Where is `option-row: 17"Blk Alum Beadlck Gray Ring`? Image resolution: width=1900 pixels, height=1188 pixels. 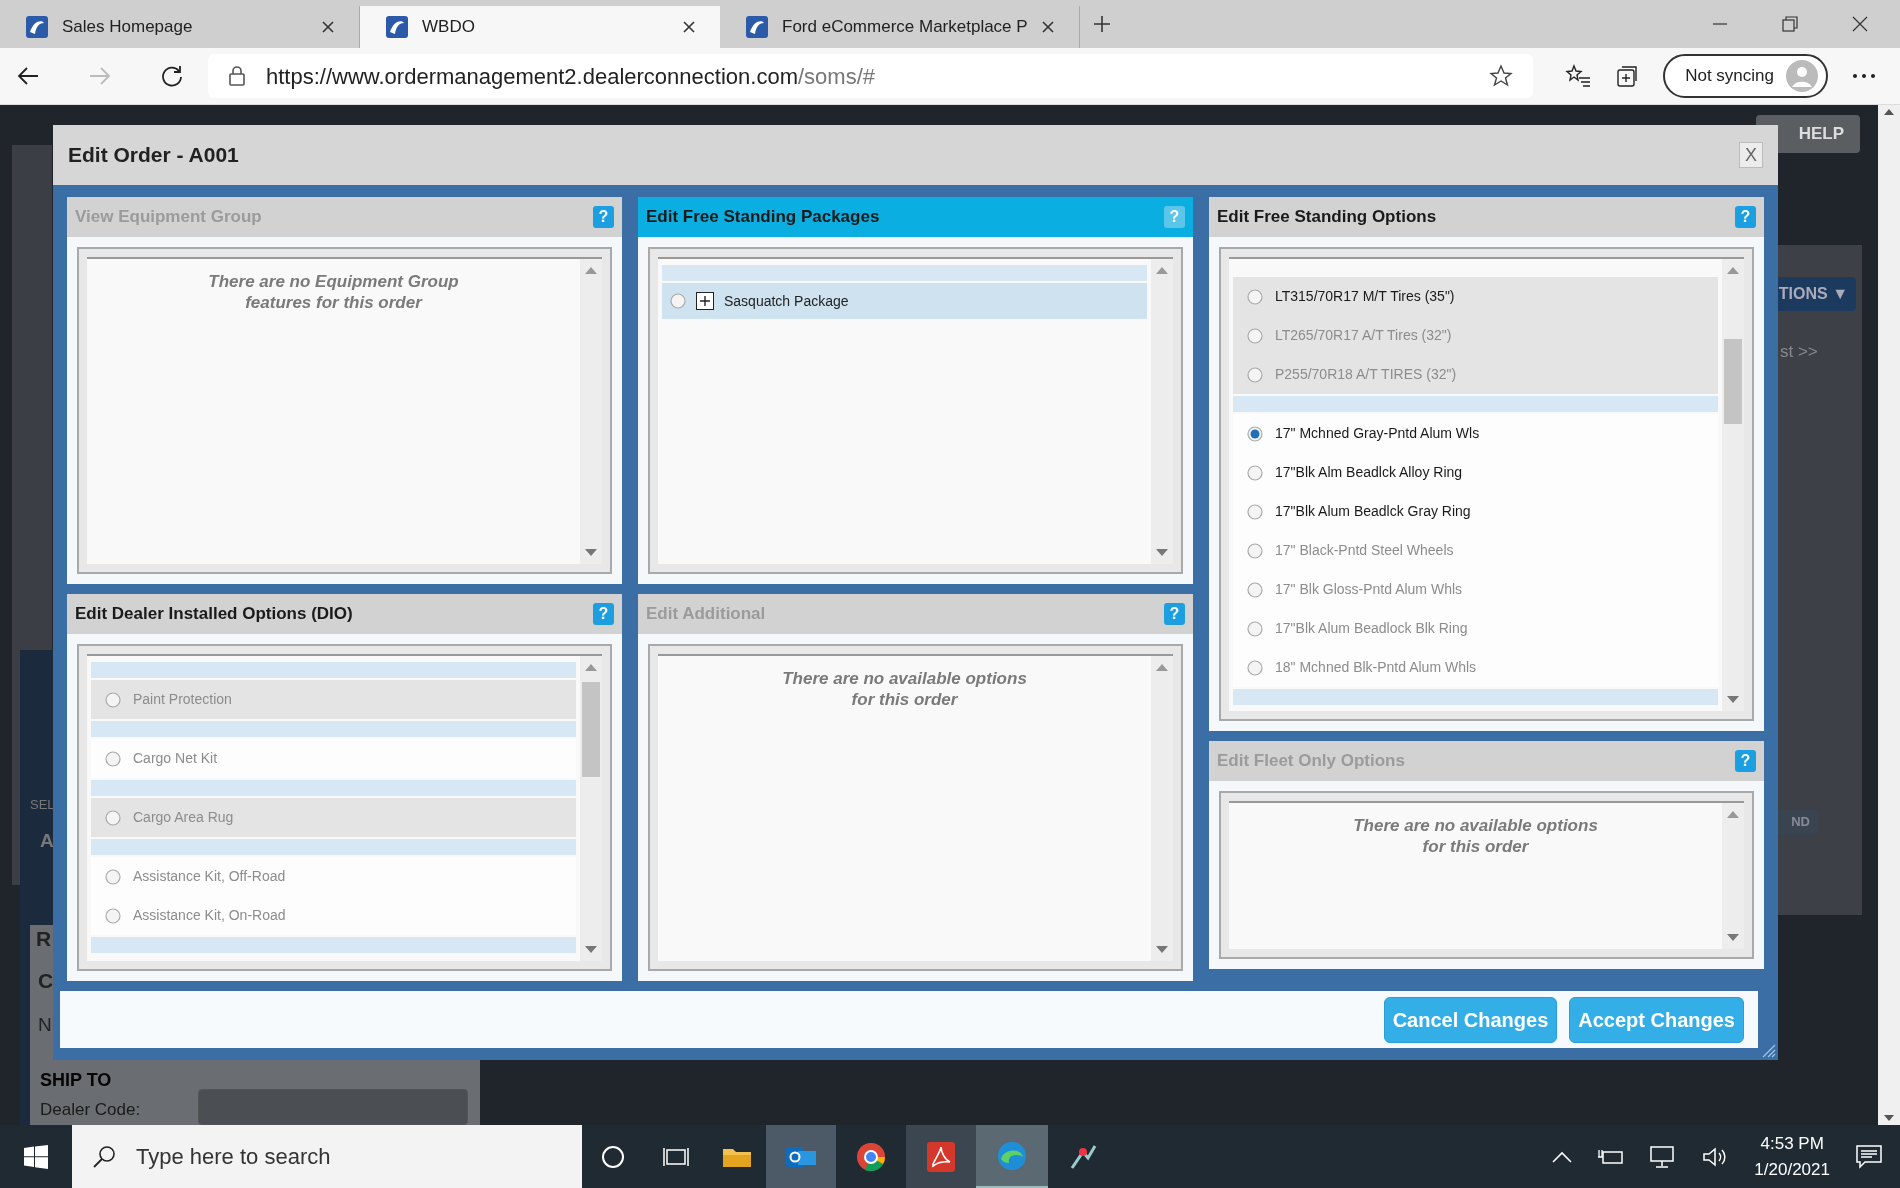 option-row: 17"Blk Alum Beadlck Gray Ring is located at coordinates (1475, 511).